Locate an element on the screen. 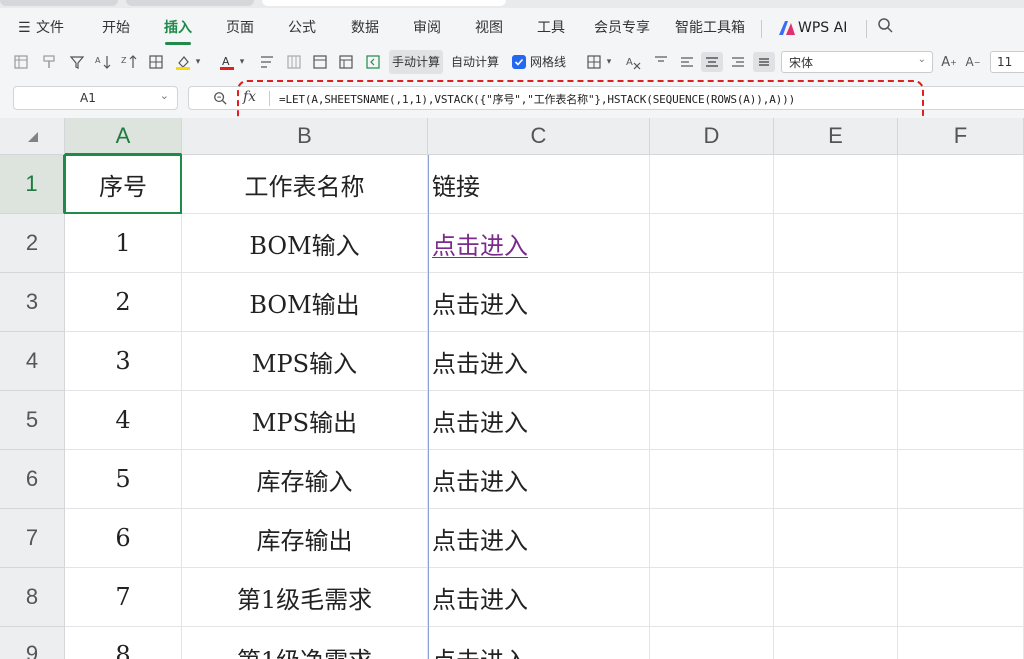  decrease-font-size-icon: A − is located at coordinates (973, 62).